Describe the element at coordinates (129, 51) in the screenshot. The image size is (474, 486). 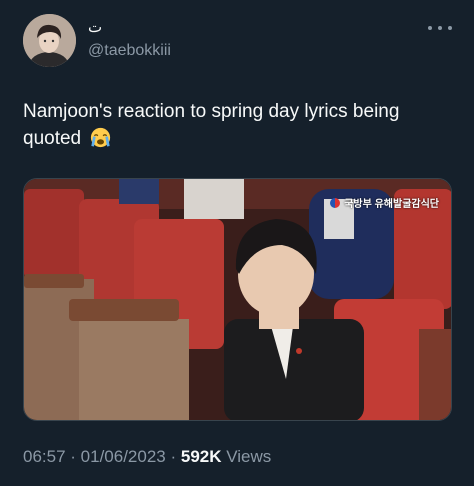
I see `user-handle: @taebokkiii` at that location.